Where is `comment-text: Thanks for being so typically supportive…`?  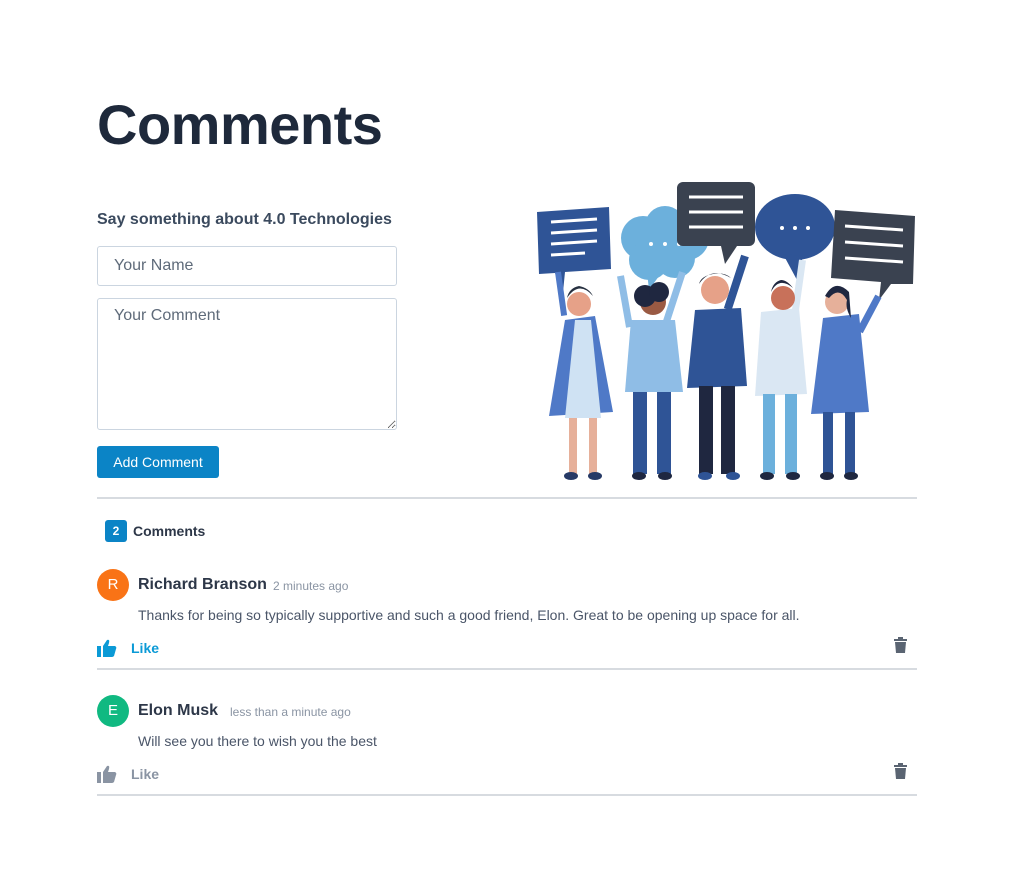
comment-text: Thanks for being so typically supportive… is located at coordinates (469, 615).